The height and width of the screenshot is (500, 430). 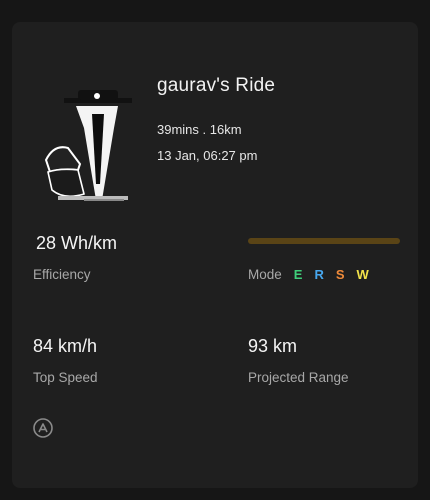 What do you see at coordinates (216, 85) in the screenshot?
I see `ride-title: gaurav's Ride` at bounding box center [216, 85].